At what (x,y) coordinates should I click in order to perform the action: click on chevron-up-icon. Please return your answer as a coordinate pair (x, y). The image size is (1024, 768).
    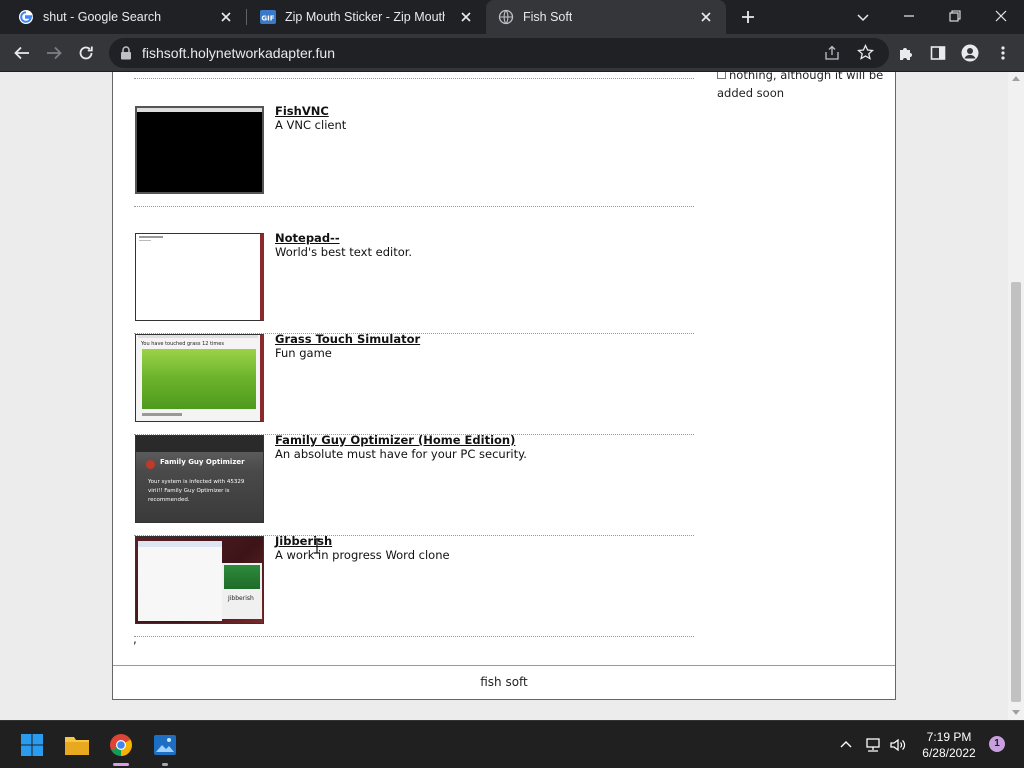
    Looking at the image, I should click on (846, 744).